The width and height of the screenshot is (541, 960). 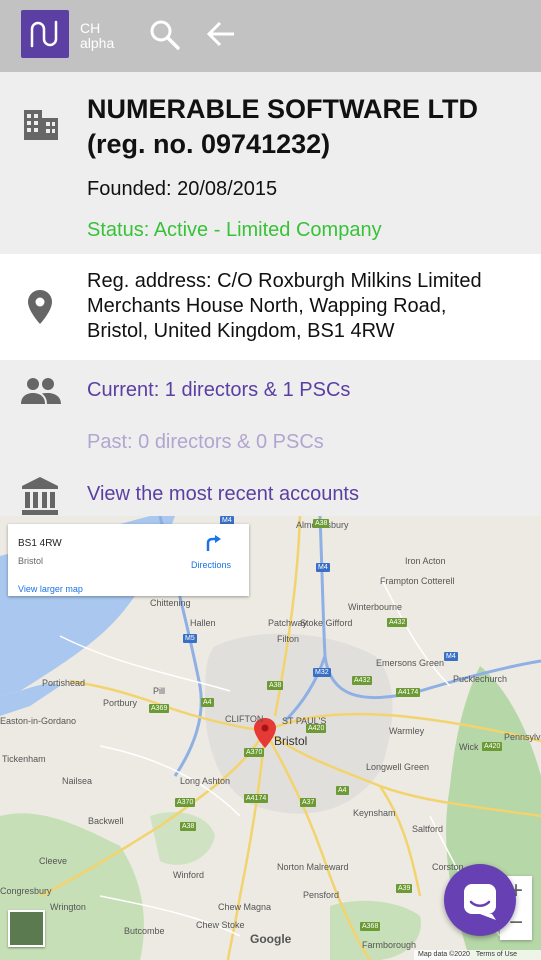 What do you see at coordinates (245, 907) in the screenshot?
I see `place-label: Chew Magna` at bounding box center [245, 907].